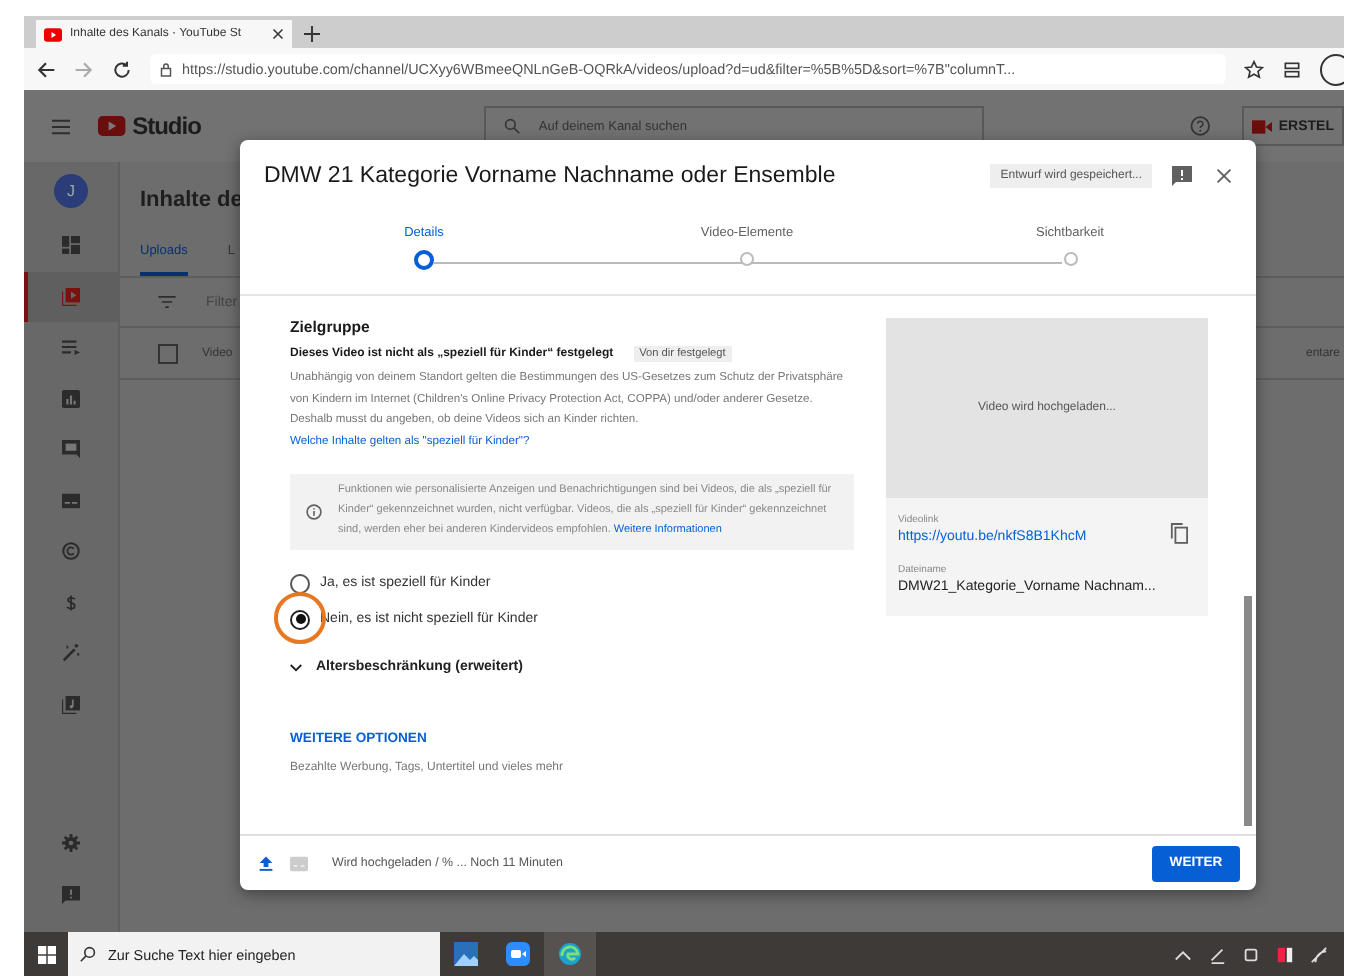 The height and width of the screenshot is (976, 1366). I want to click on video-library-icon, so click(71, 296).